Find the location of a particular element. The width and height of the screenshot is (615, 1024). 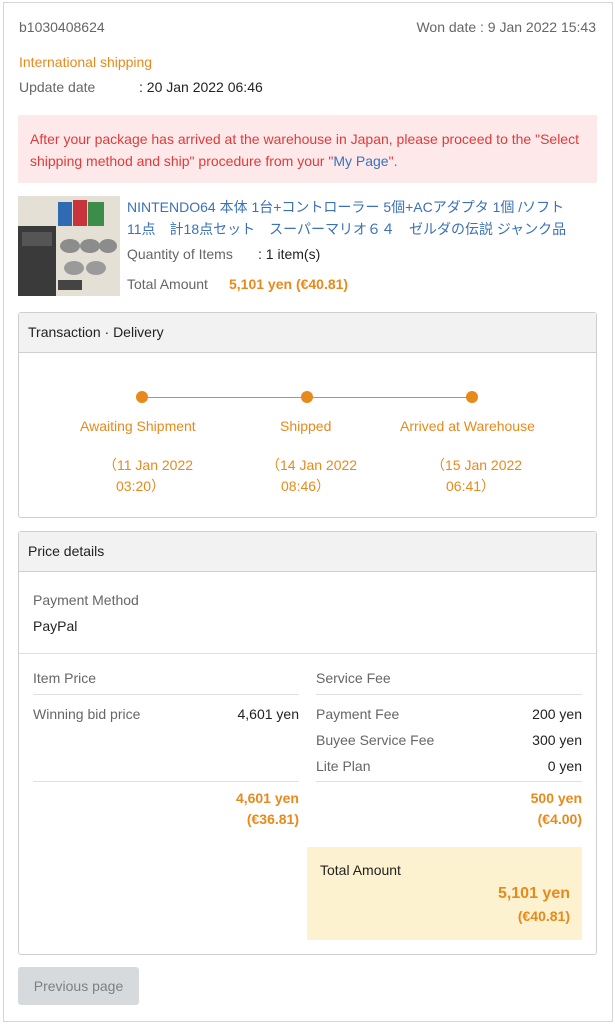

grand-total-label: Total Amount is located at coordinates (360, 870).